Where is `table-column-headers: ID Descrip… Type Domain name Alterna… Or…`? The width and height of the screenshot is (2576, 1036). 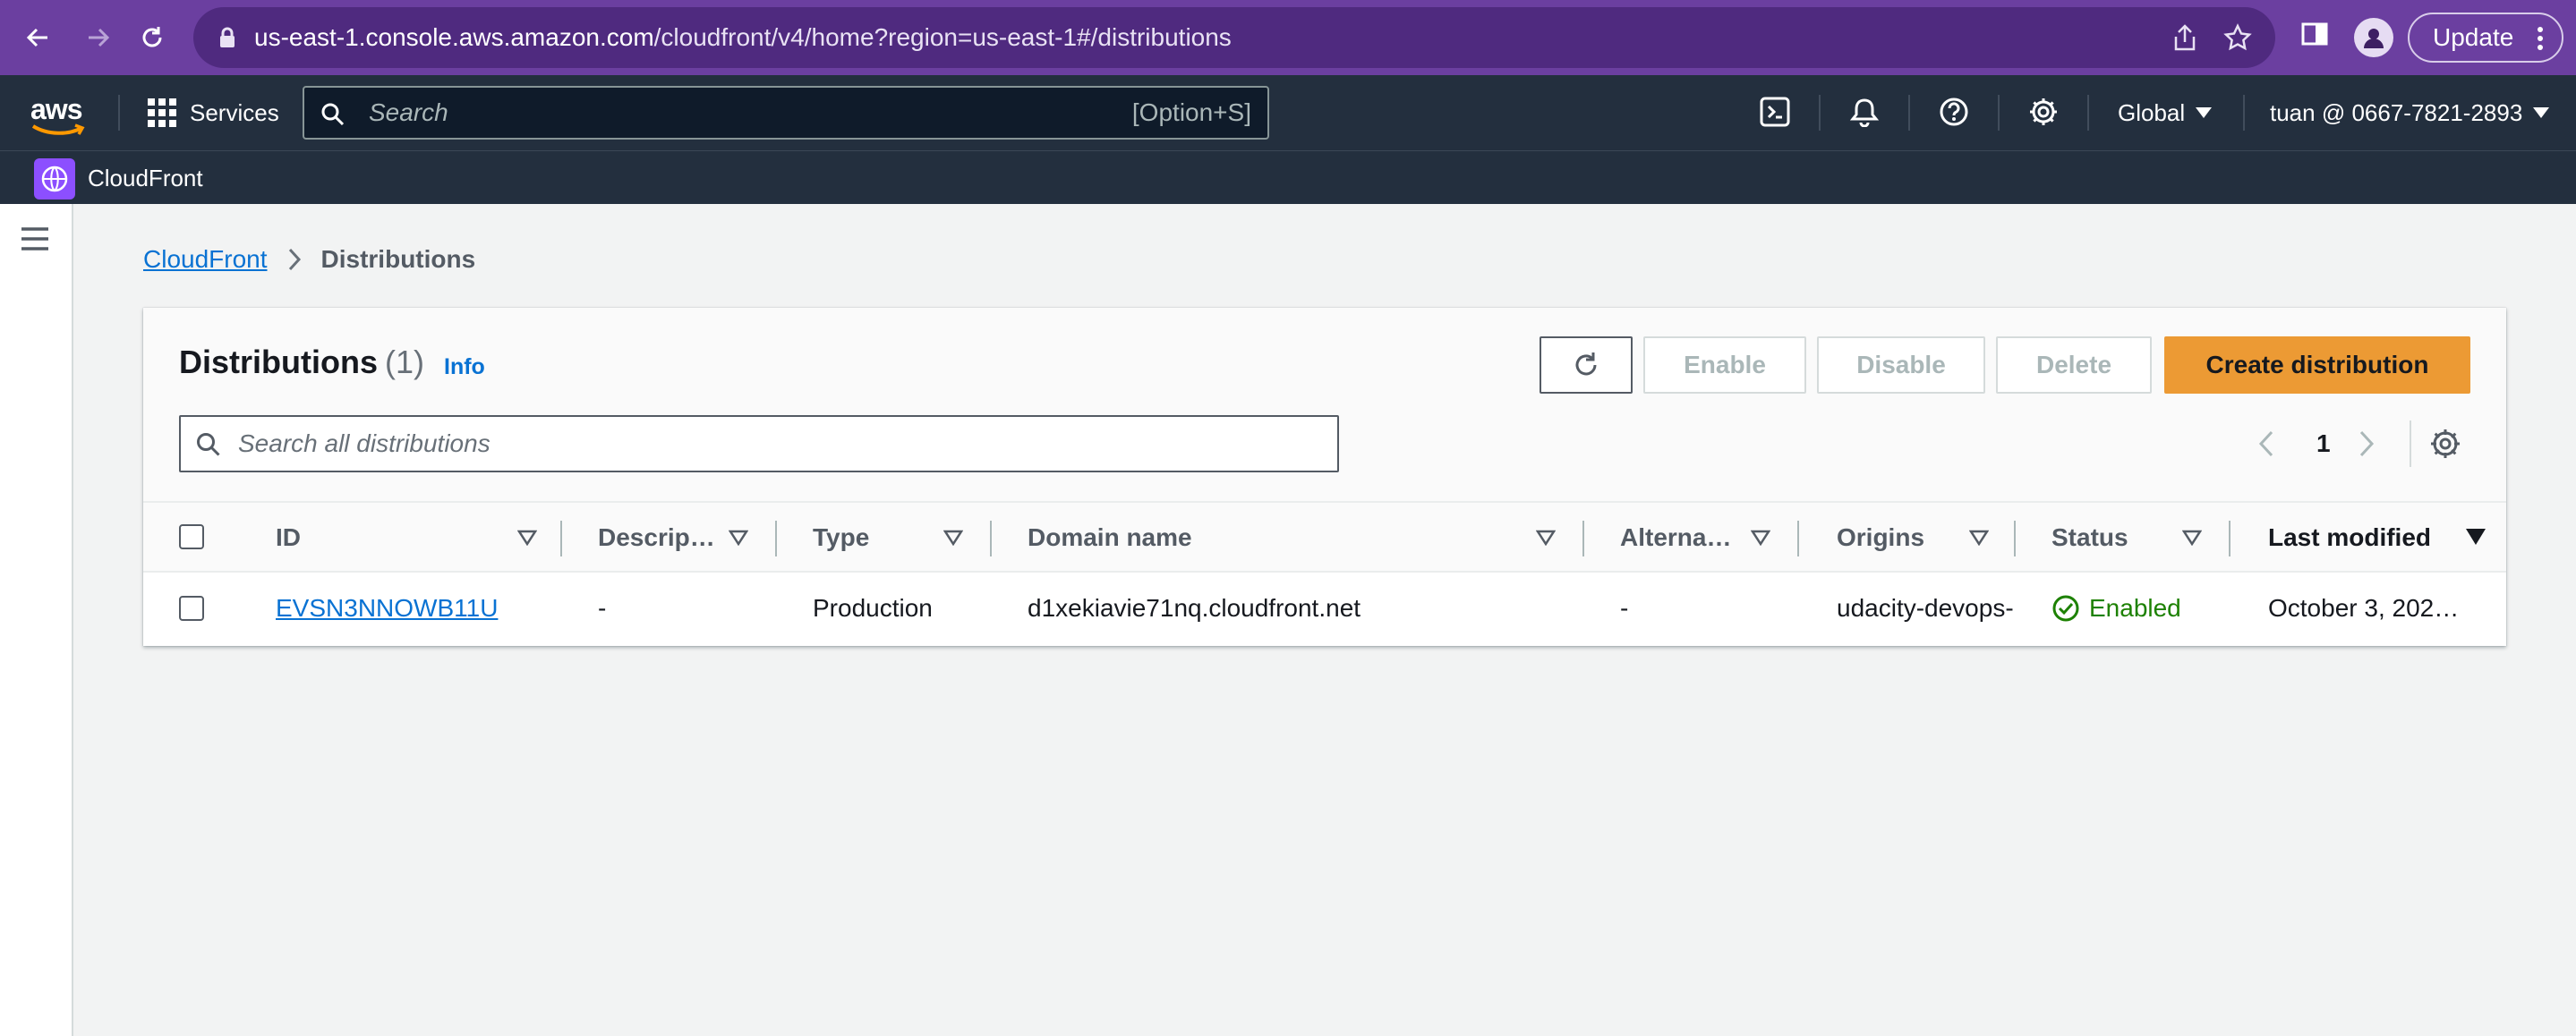 table-column-headers: ID Descrip… Type Domain name Alterna… Or… is located at coordinates (1324, 537).